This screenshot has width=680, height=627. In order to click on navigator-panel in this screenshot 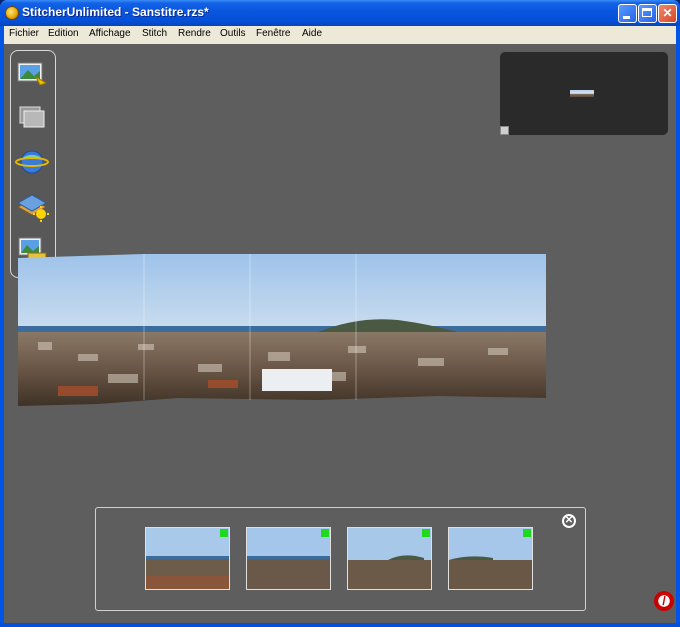, I will do `click(584, 93)`.